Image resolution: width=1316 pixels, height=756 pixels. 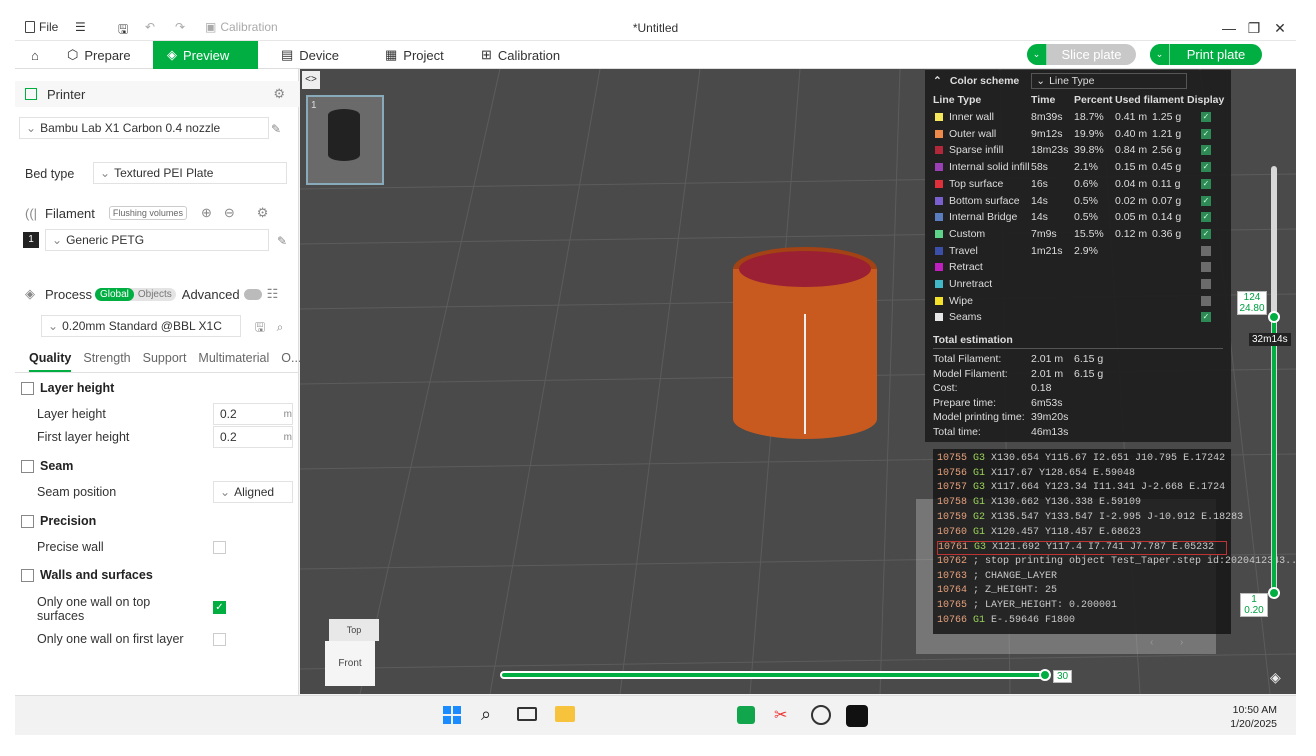 What do you see at coordinates (350, 663) in the screenshot?
I see `view-cube-front: Front` at bounding box center [350, 663].